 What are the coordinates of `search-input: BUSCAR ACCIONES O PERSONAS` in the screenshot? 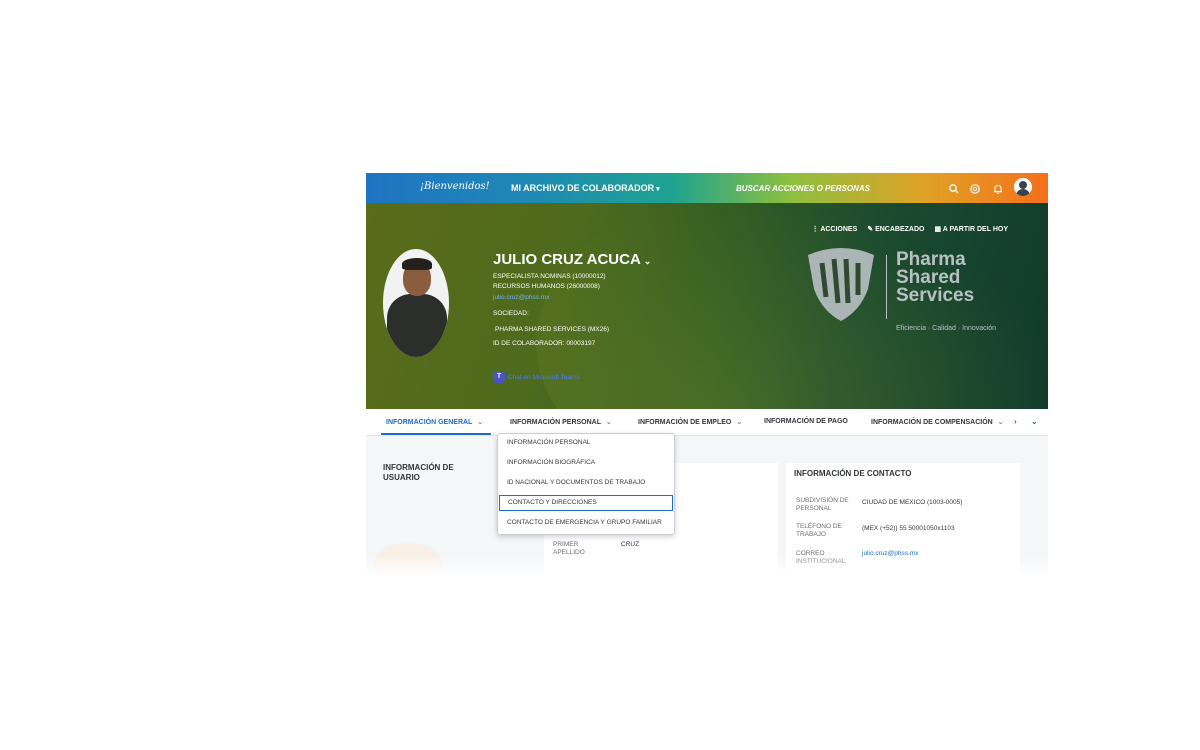 It's located at (803, 188).